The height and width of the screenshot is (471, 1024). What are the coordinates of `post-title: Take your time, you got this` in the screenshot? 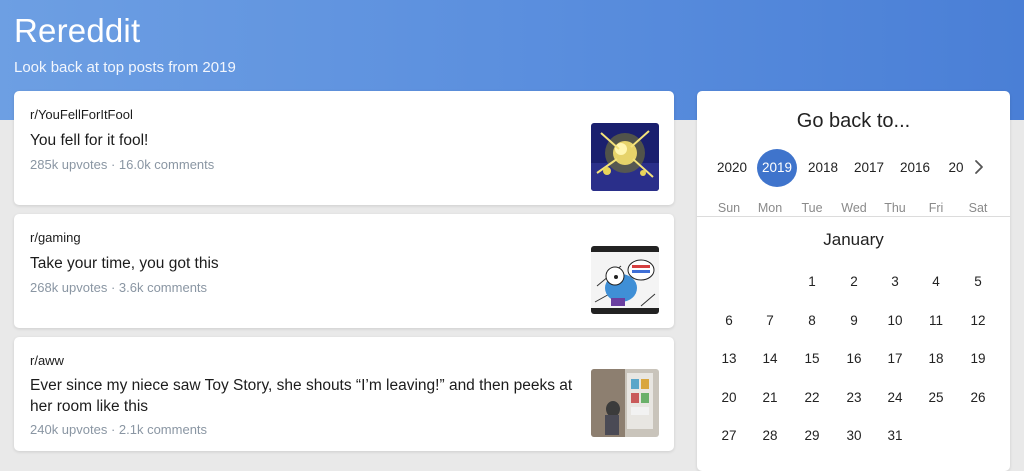 It's located at (304, 263).